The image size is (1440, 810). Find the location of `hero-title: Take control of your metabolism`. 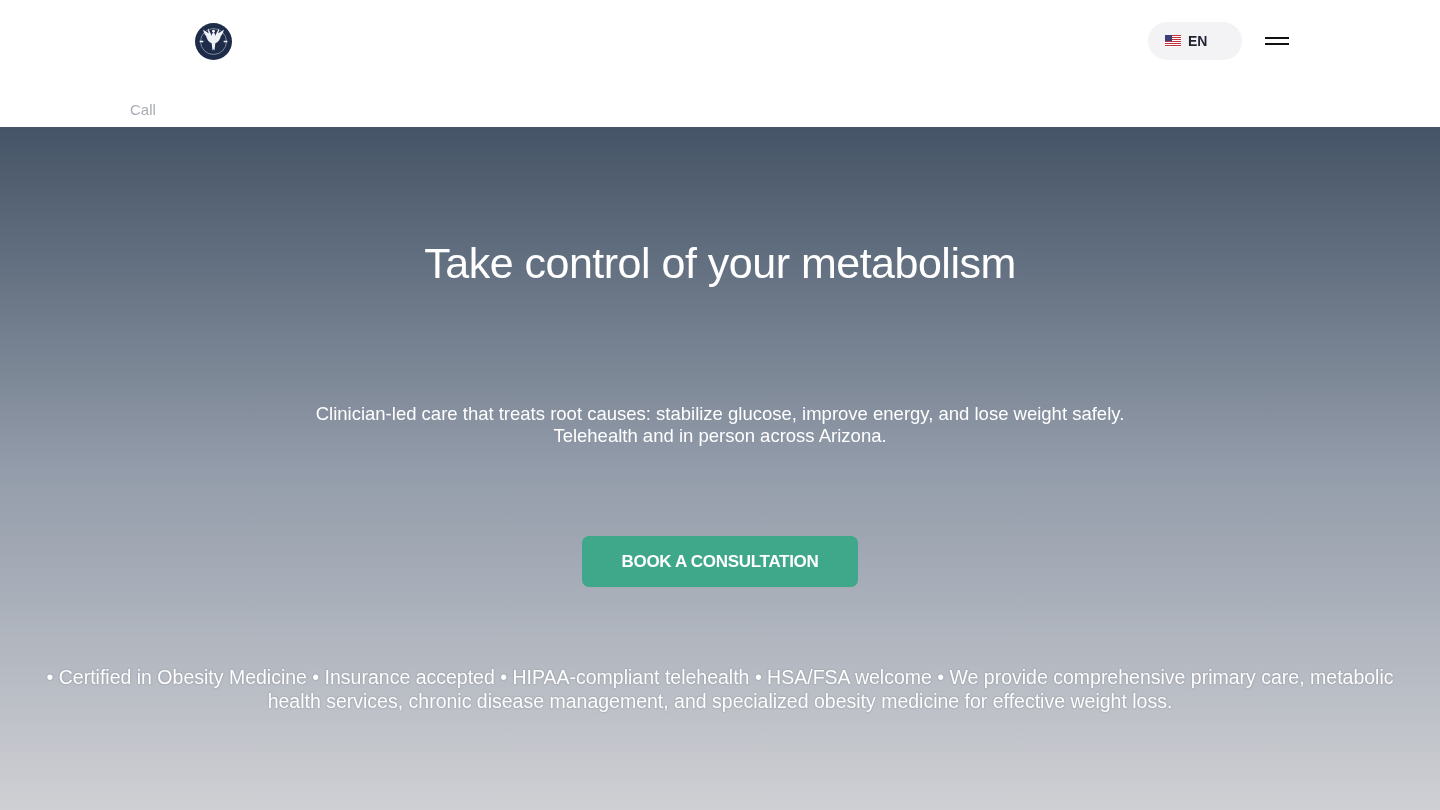

hero-title: Take control of your metabolism is located at coordinates (720, 263).